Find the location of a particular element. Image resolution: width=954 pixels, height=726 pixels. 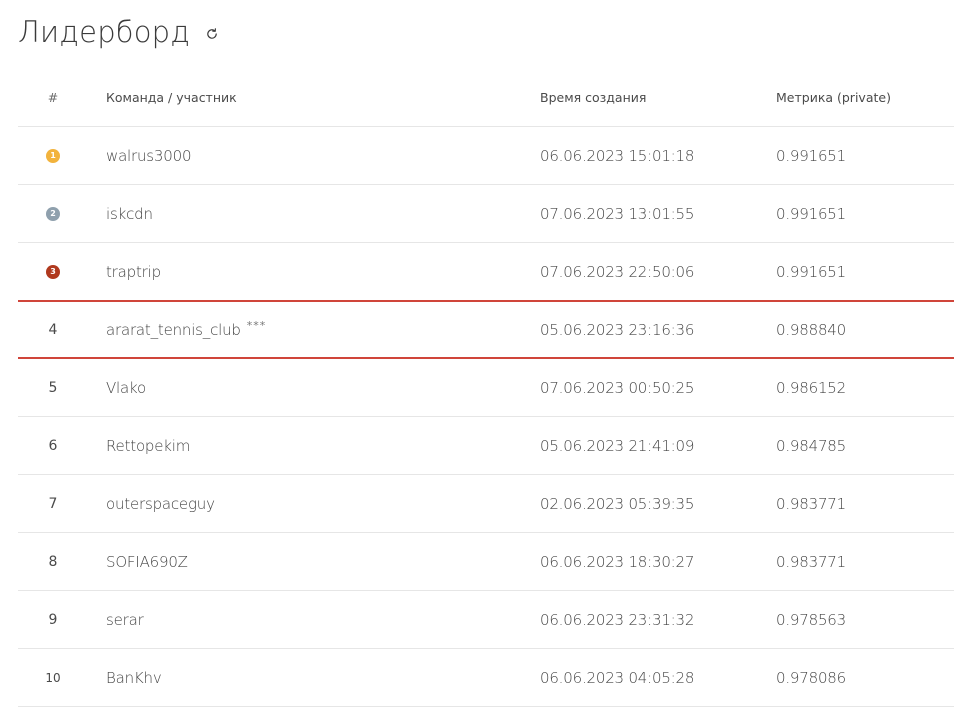

submission-time: 07.06.2023 22:50:06 is located at coordinates (617, 271).